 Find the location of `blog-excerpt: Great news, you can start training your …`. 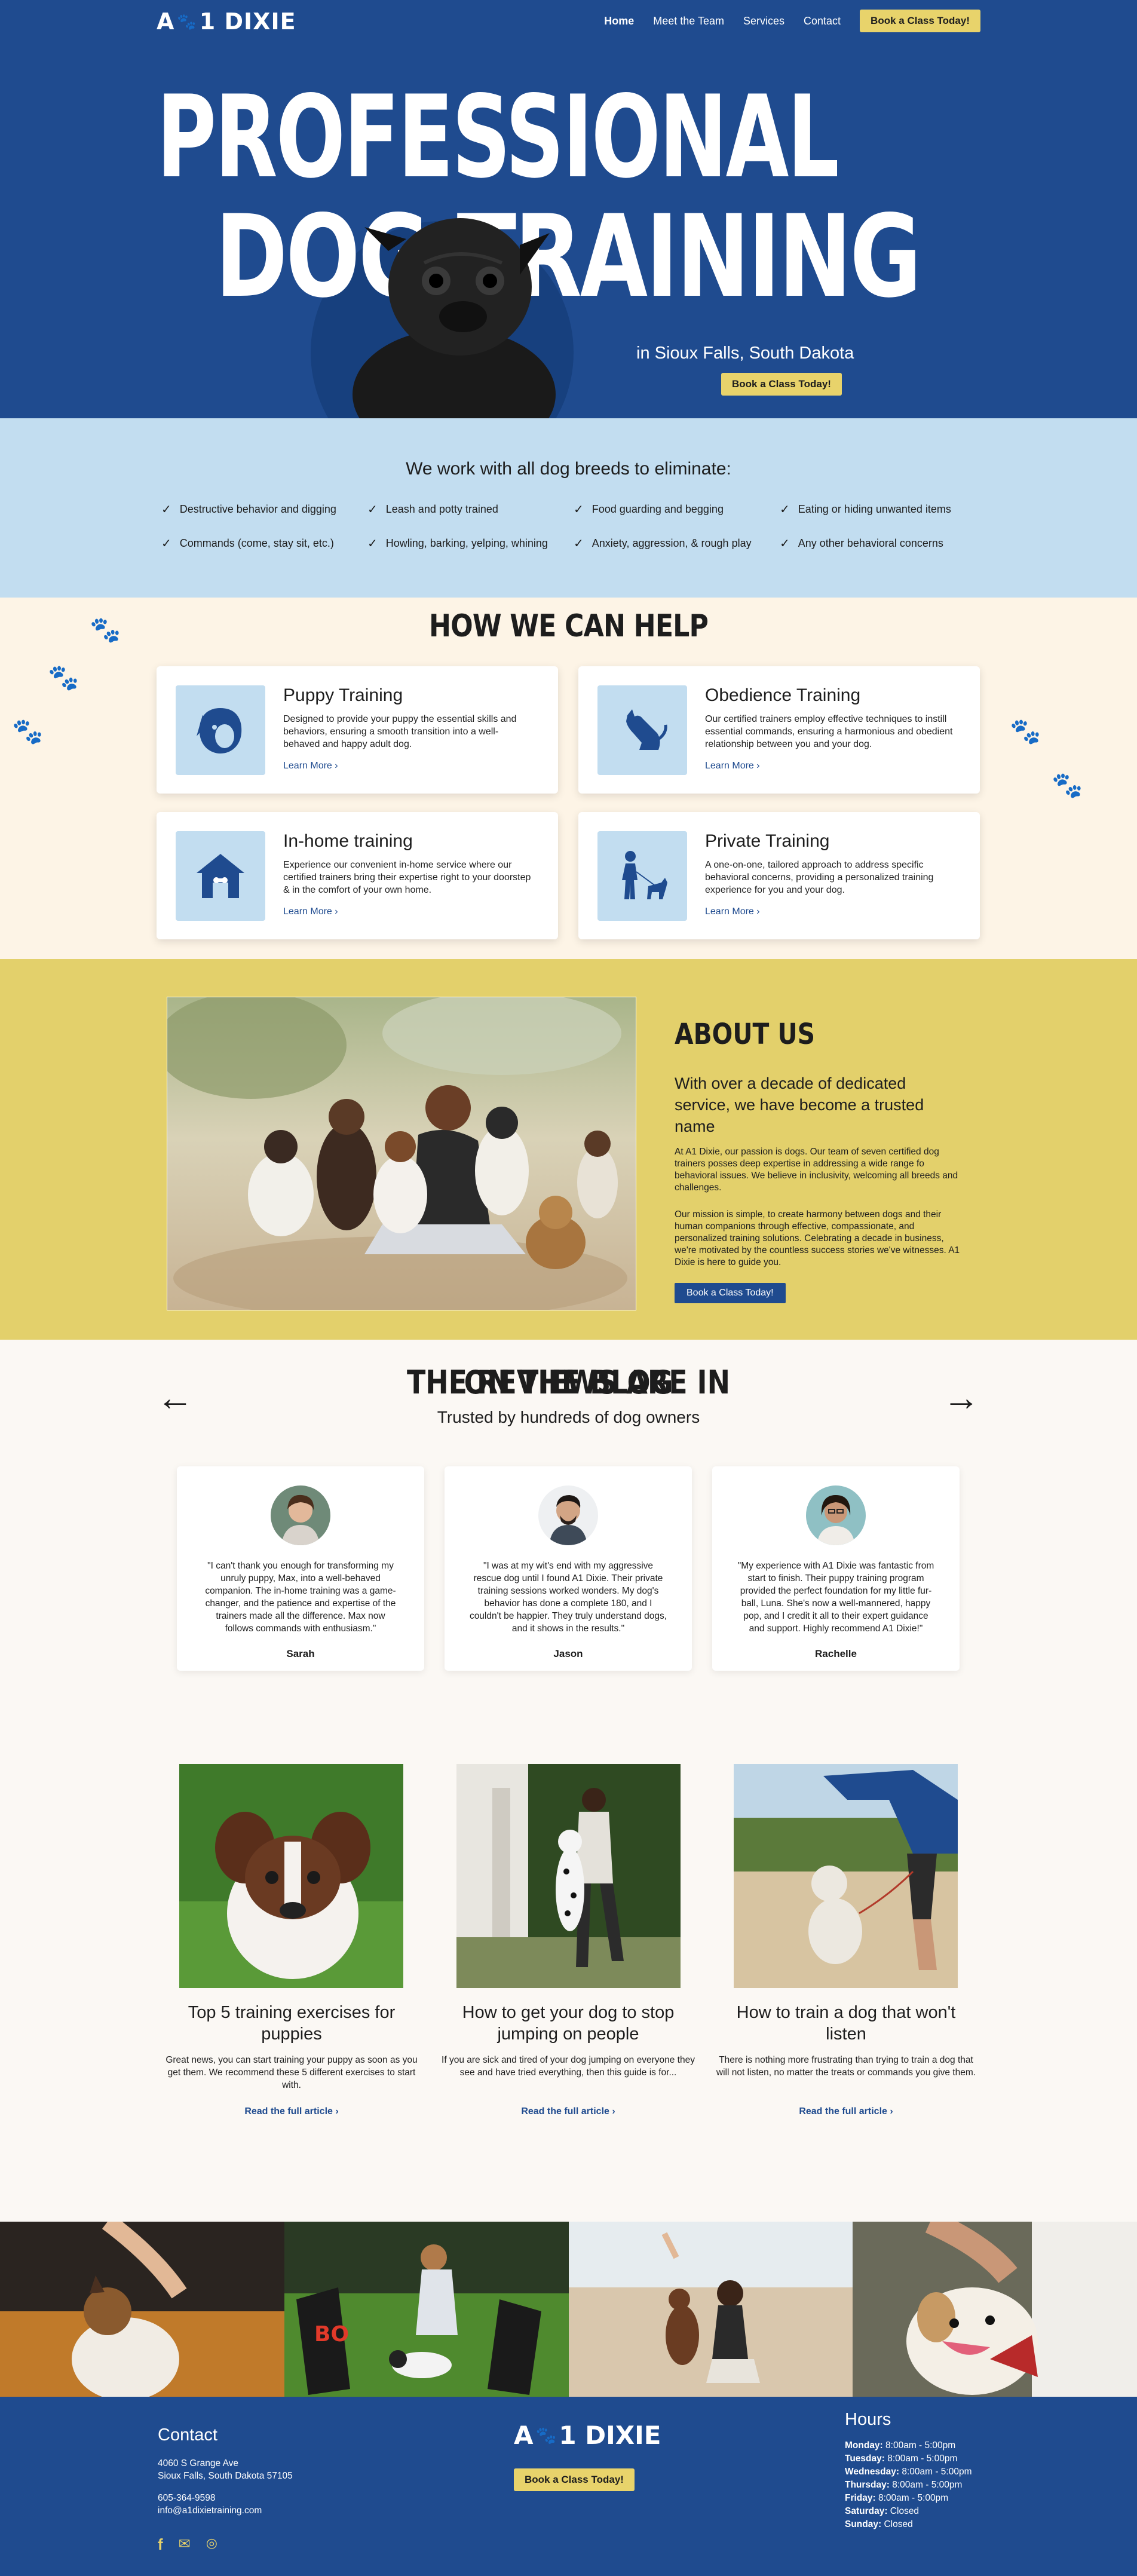

blog-excerpt: Great news, you can start training your … is located at coordinates (292, 2072).